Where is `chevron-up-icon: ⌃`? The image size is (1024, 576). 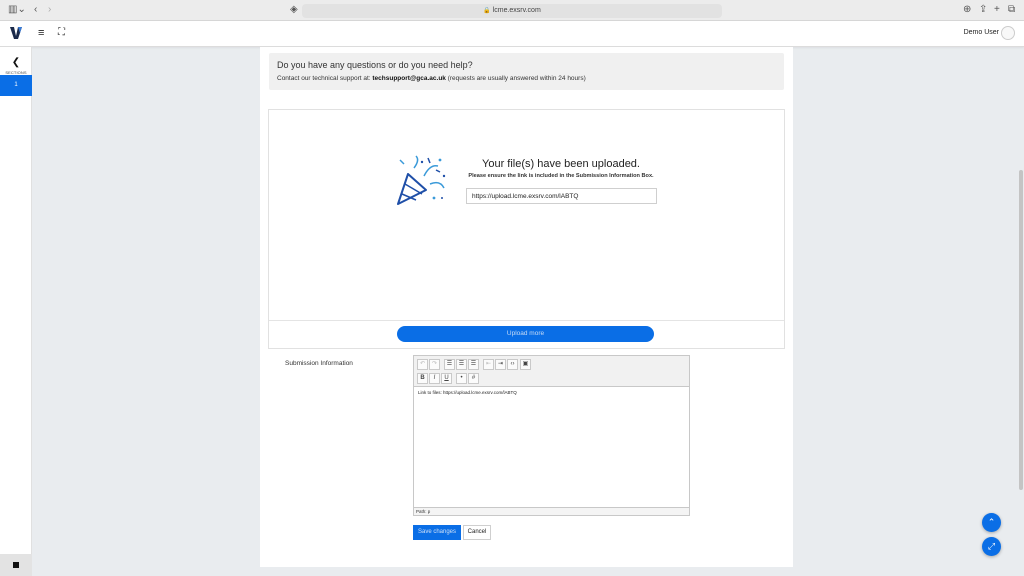
chevron-up-icon: ⌃ is located at coordinates (991, 522).